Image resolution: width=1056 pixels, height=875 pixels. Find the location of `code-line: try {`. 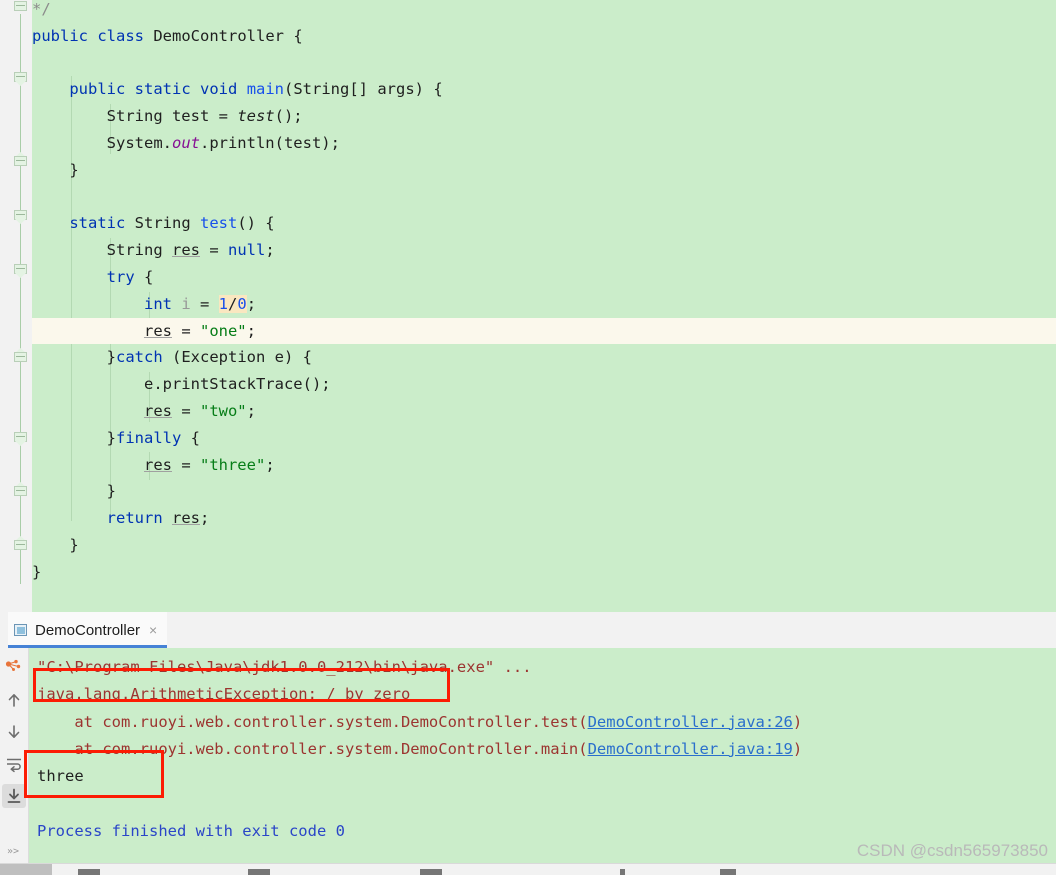

code-line: try { is located at coordinates (93, 277).